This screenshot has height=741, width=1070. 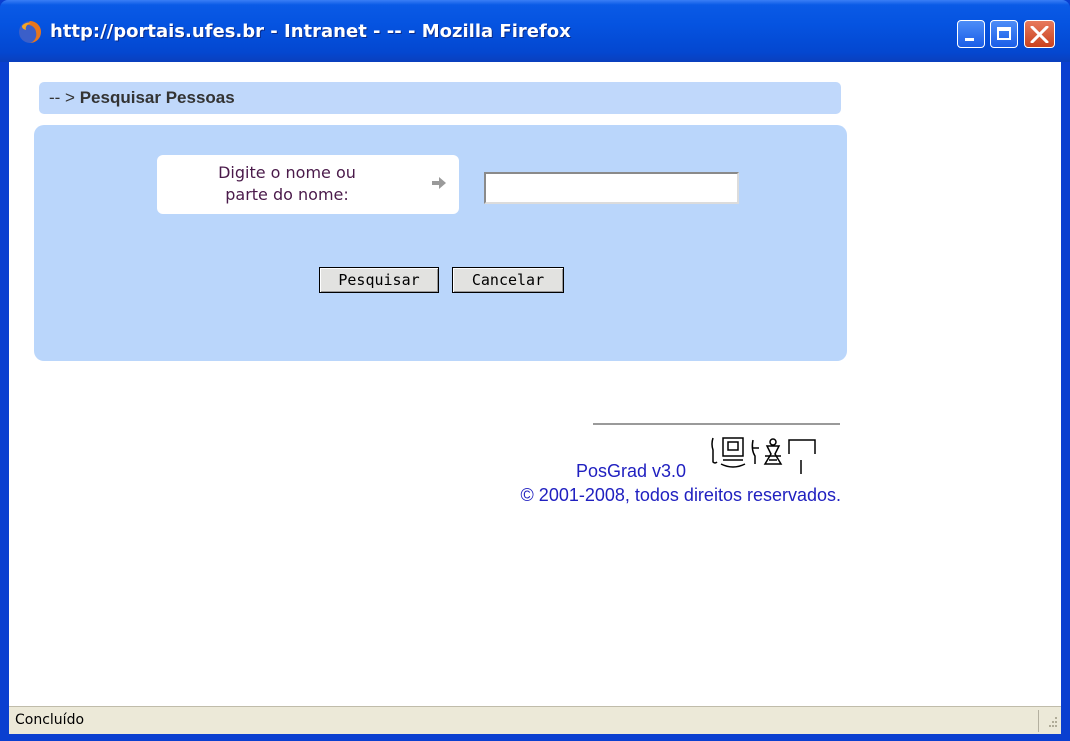 I want to click on page-title: Pesquisar Pessoas, so click(x=157, y=97).